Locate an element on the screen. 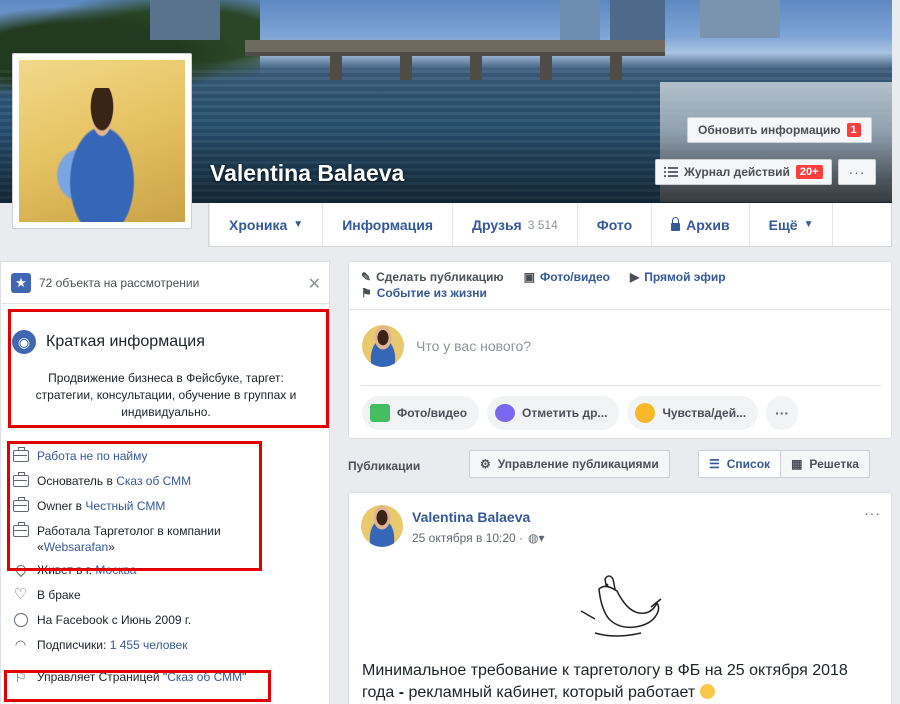 The width and height of the screenshot is (900, 704). photo-video-pill: Фото/видео is located at coordinates (421, 413).